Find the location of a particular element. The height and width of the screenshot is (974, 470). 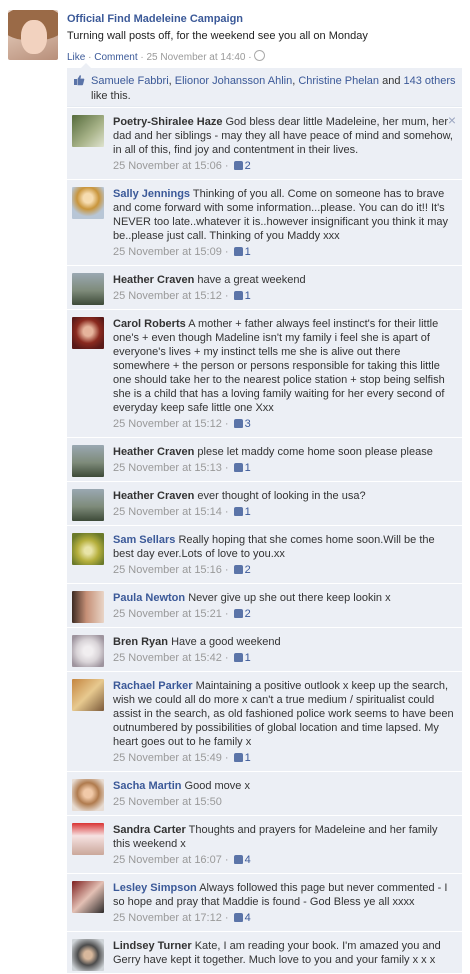

comment-date: 25 November at 15:16 is located at coordinates (167, 570).